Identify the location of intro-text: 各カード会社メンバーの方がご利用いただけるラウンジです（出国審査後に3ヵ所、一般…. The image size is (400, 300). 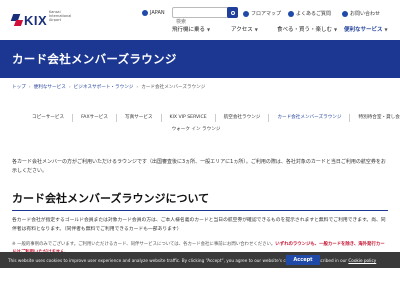
(199, 166).